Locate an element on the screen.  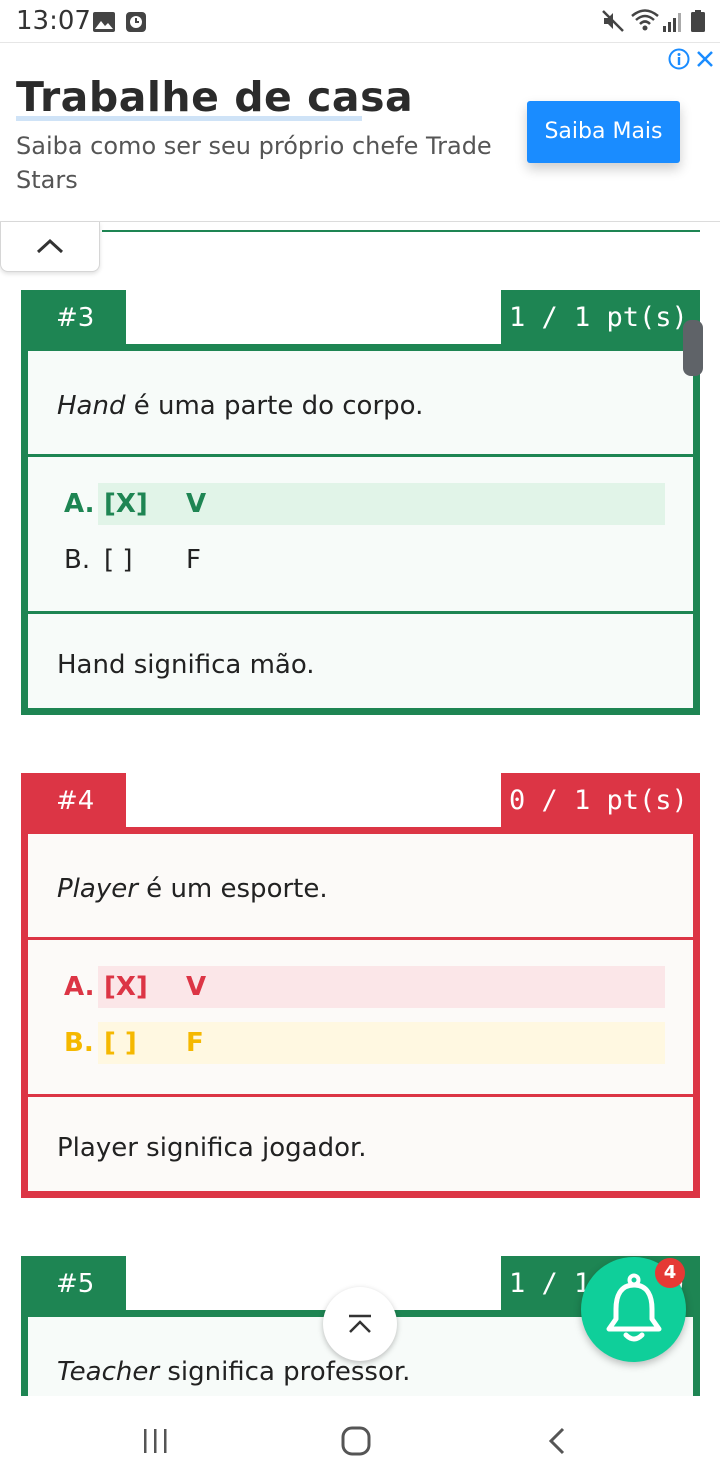
statement-term: Teacher is located at coordinates (108, 1372).